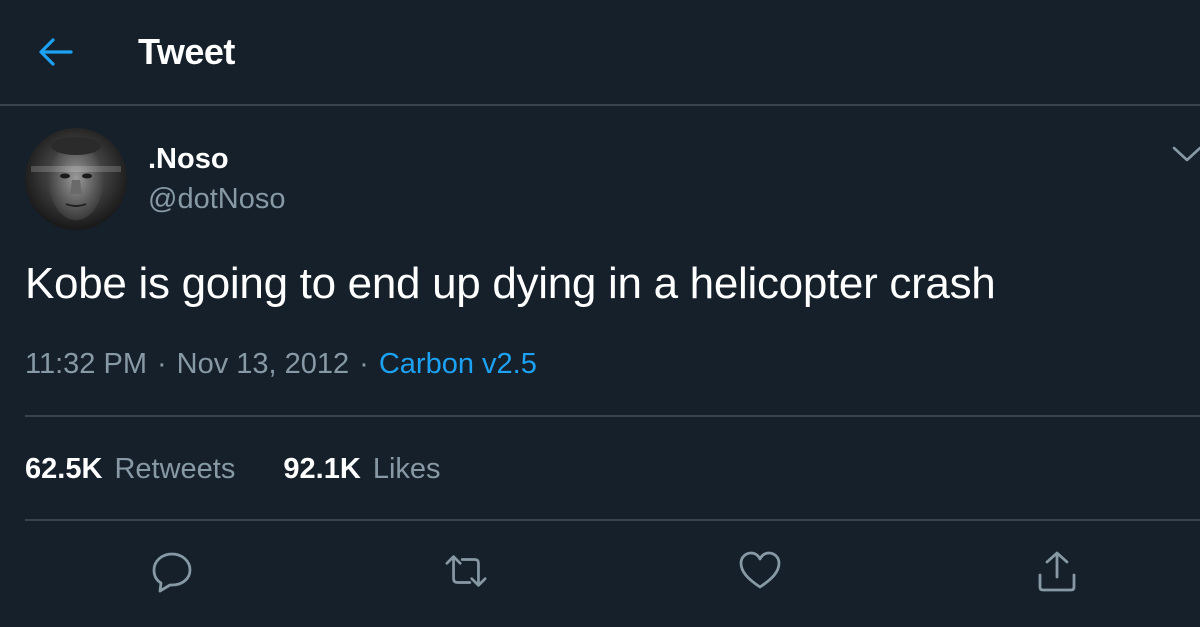 The width and height of the screenshot is (1200, 627). I want to click on retweets-stat: 62.5K Retweets, so click(130, 469).